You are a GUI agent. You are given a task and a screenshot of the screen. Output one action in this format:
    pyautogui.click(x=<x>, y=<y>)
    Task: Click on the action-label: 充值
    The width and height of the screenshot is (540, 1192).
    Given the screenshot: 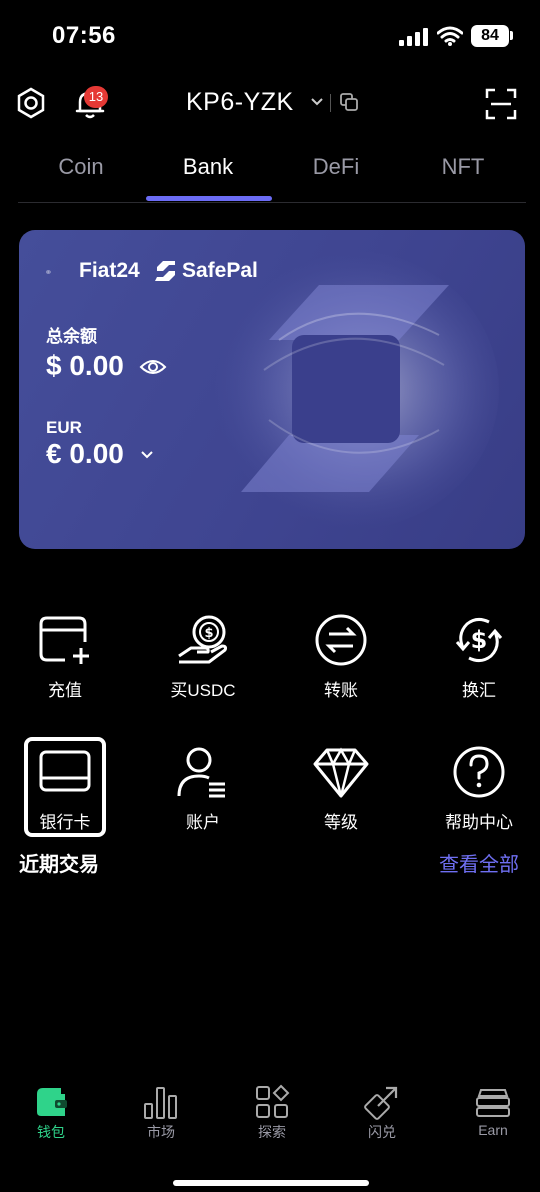 What is the action you would take?
    pyautogui.click(x=65, y=690)
    